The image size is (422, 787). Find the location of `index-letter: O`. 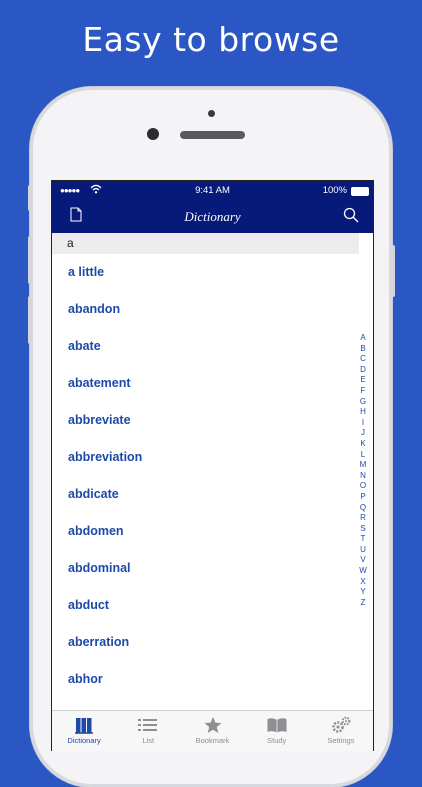

index-letter: O is located at coordinates (363, 486).